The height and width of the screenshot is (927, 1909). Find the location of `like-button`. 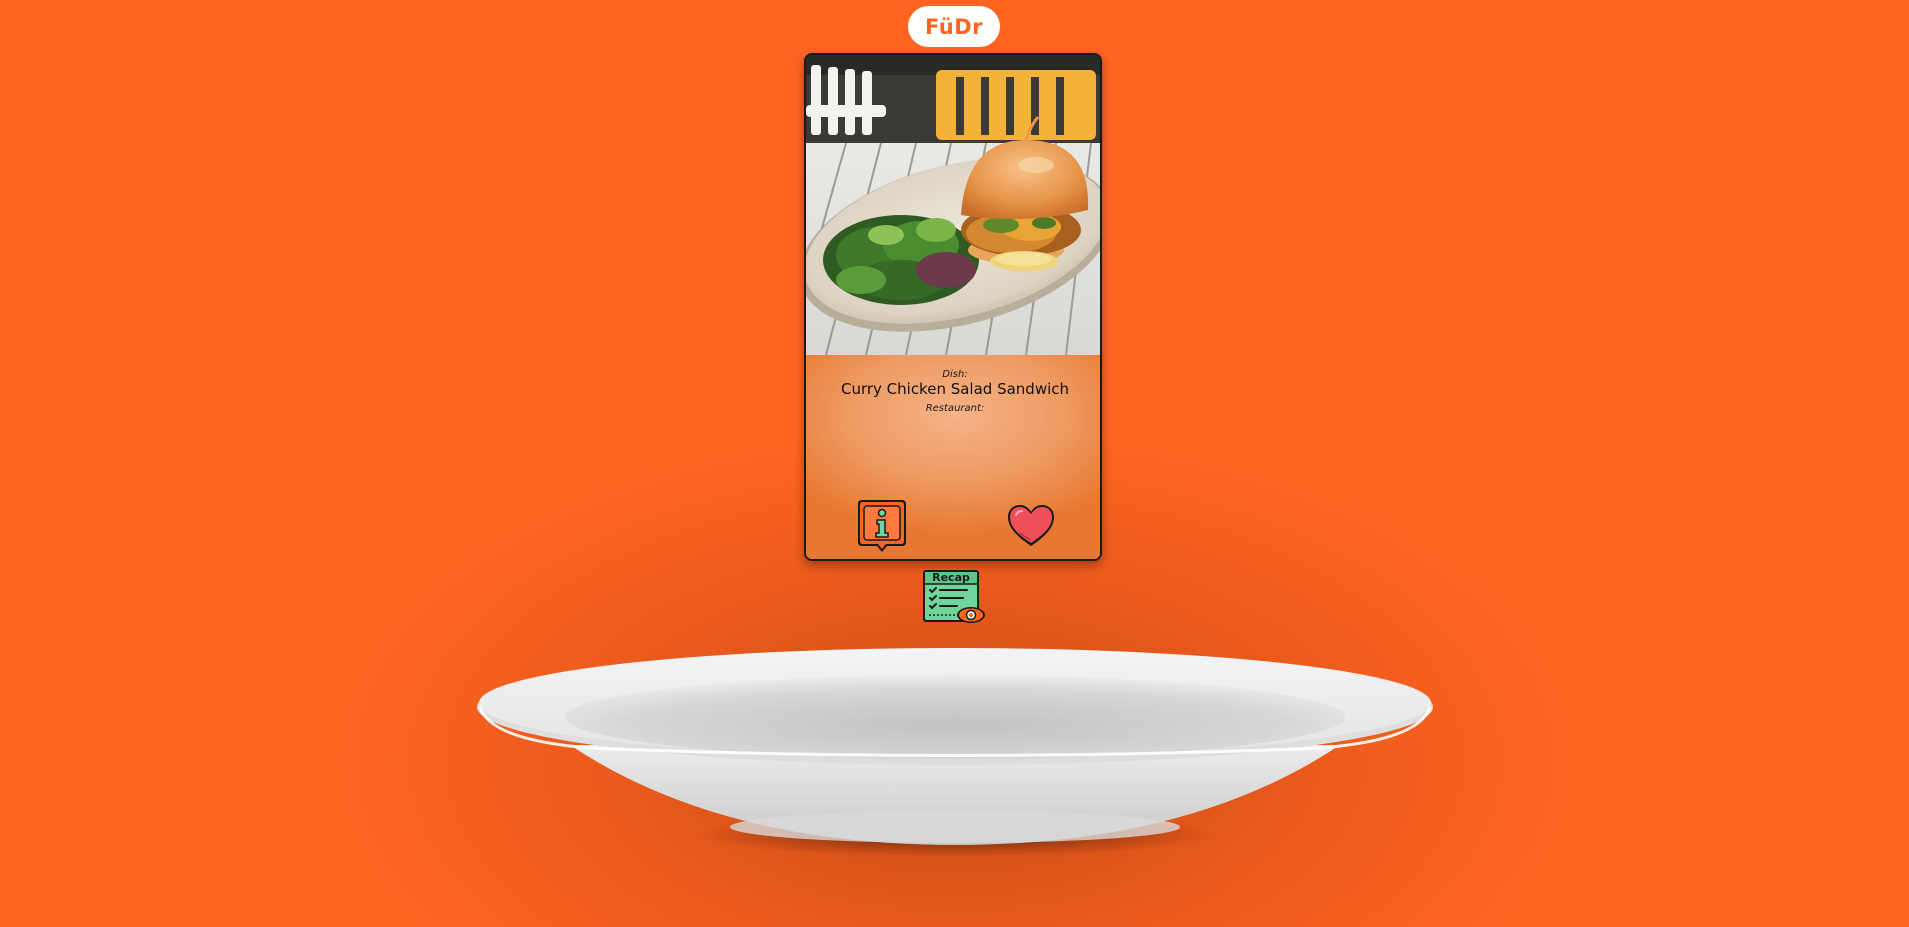

like-button is located at coordinates (1031, 526).